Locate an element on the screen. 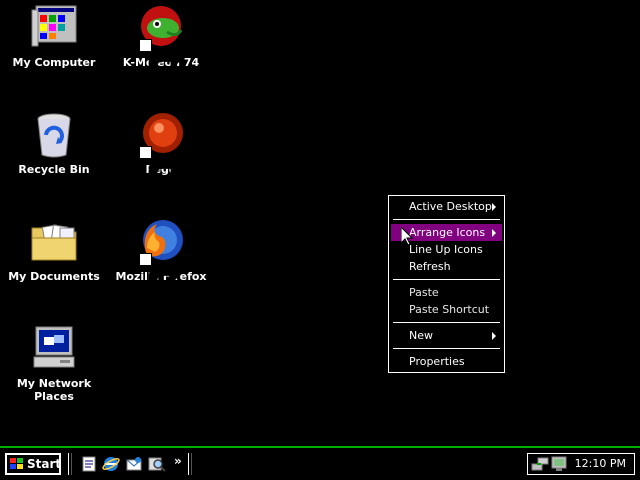  desktop-icon-my-documents: My Documents is located at coordinates (54, 250).